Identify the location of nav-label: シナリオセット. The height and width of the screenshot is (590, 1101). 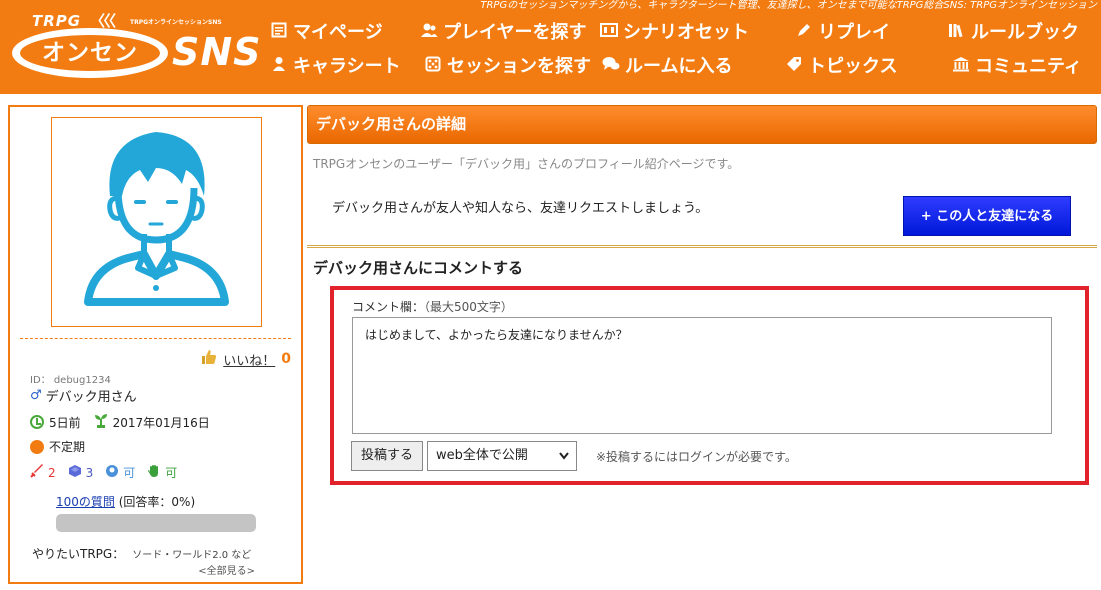
(686, 32).